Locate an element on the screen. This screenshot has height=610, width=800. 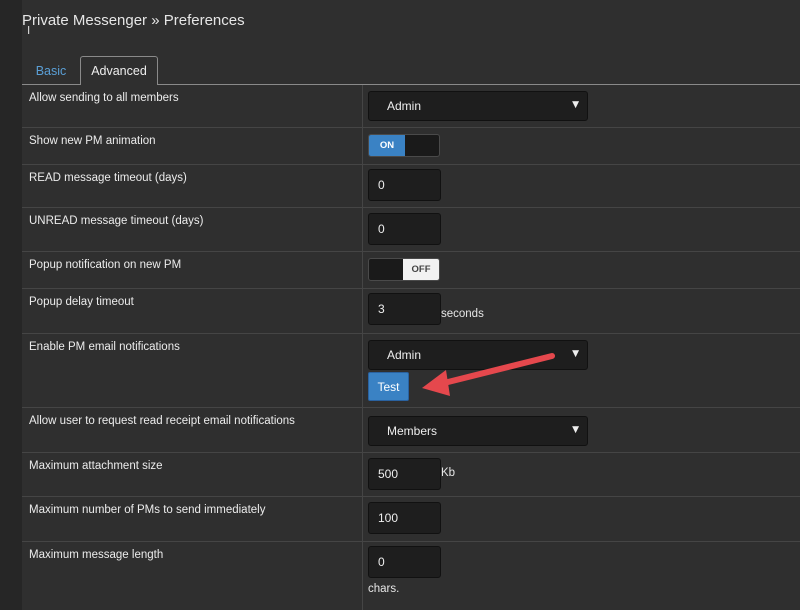
allow-sending-all-select: Admin ▼ is located at coordinates (478, 106).